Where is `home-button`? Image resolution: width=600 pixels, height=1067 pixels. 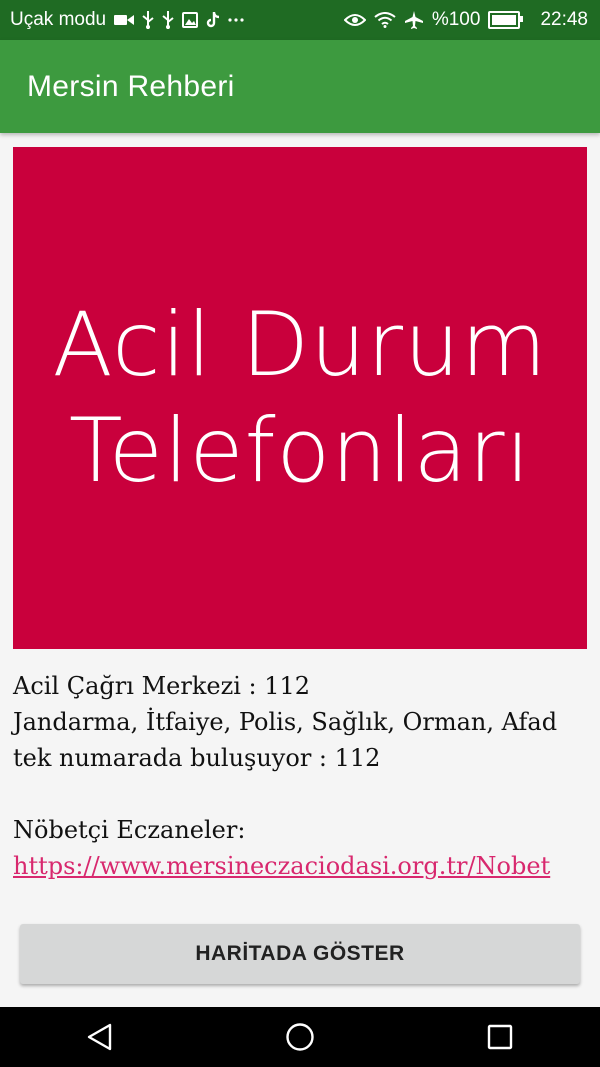 home-button is located at coordinates (300, 1037).